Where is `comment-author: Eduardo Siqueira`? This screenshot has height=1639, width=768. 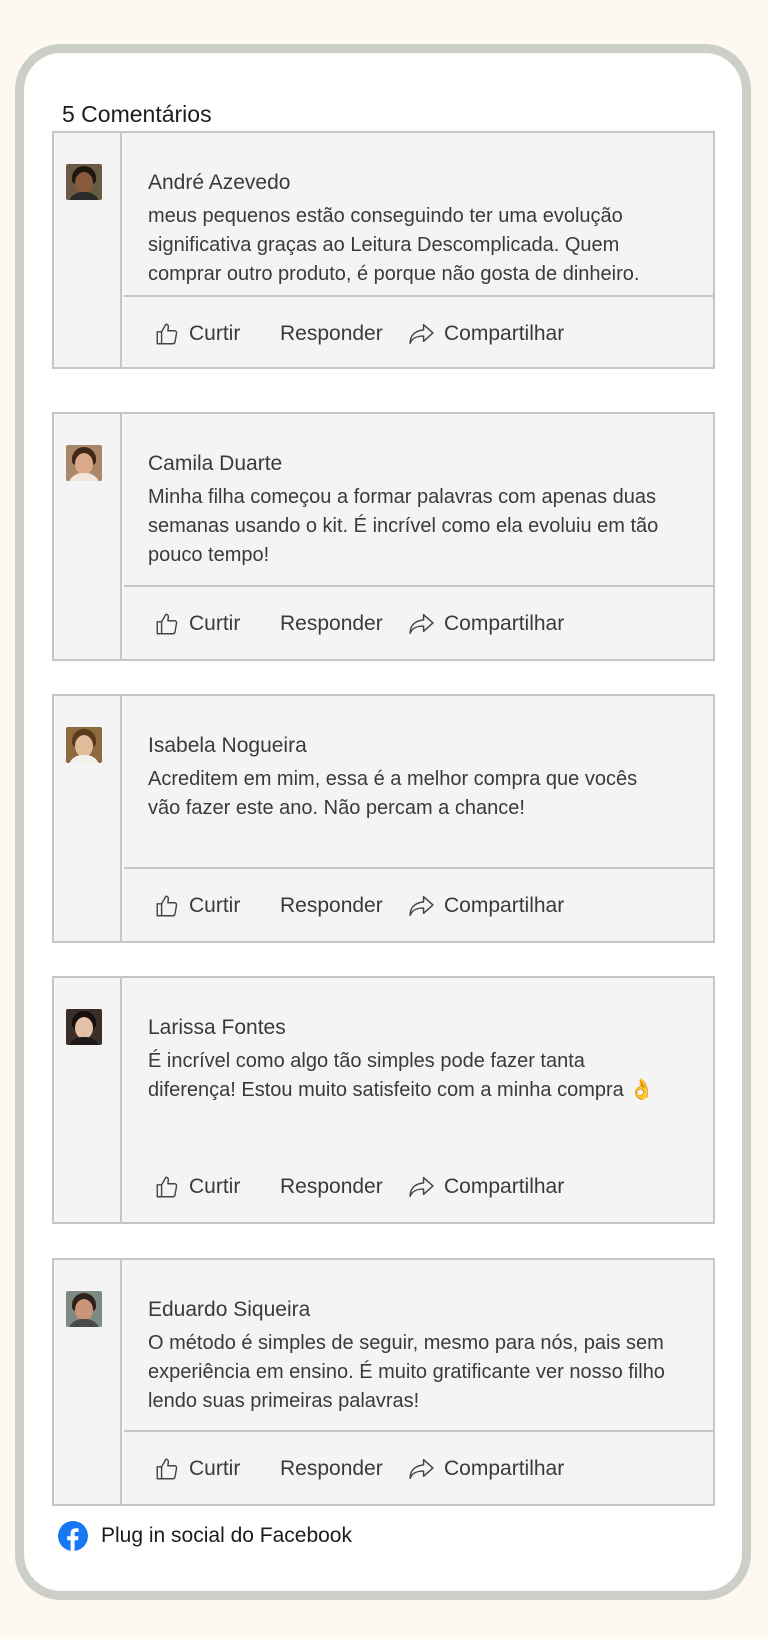 comment-author: Eduardo Siqueira is located at coordinates (229, 1310).